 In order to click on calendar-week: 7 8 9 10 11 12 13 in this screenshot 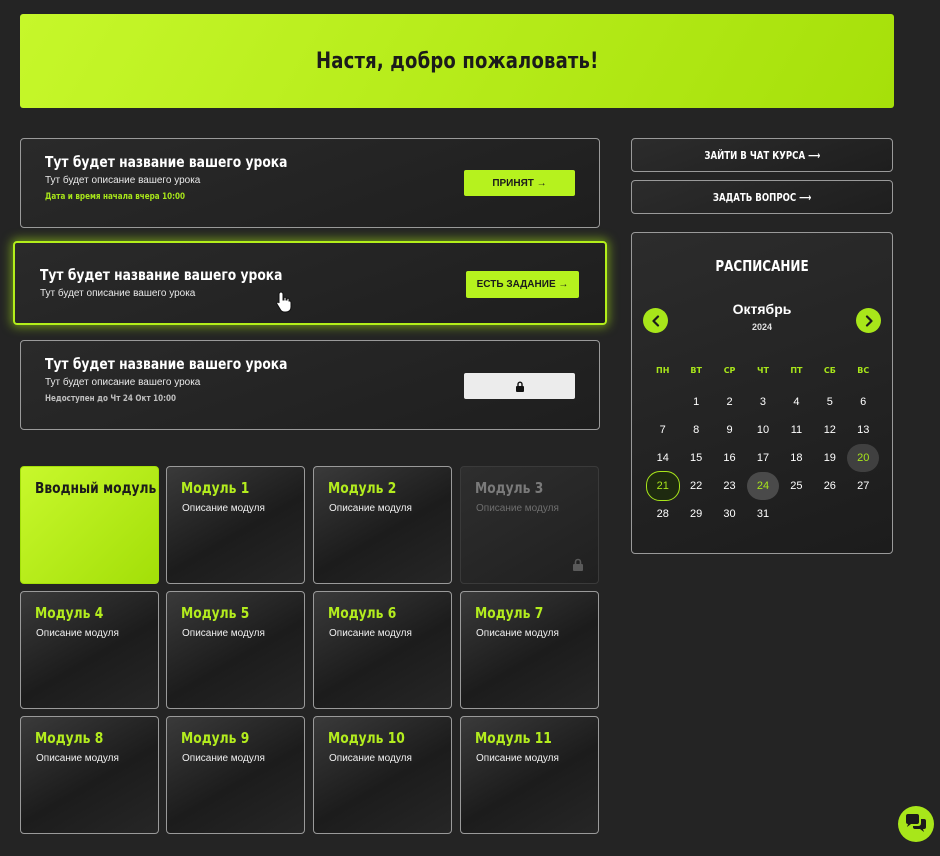, I will do `click(763, 430)`.